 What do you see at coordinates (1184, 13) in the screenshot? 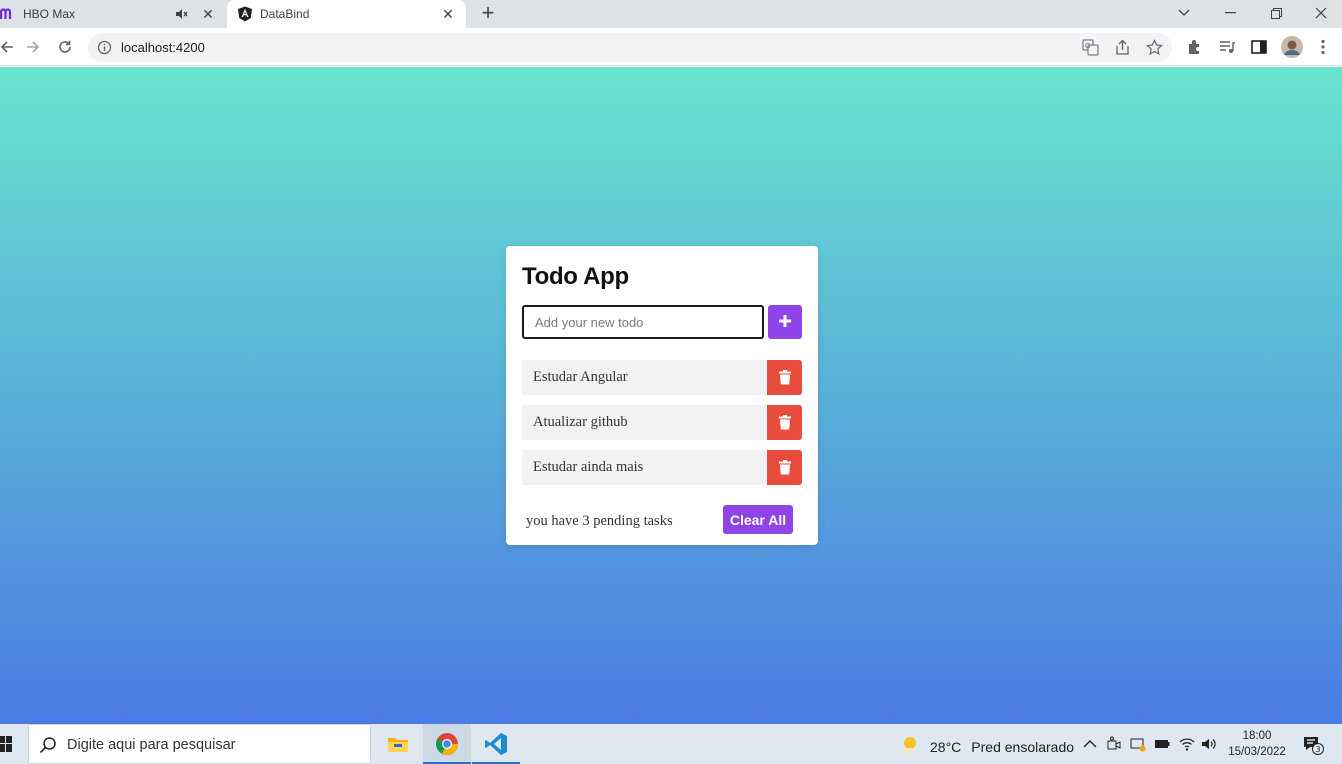
I see `tab-search-icon` at bounding box center [1184, 13].